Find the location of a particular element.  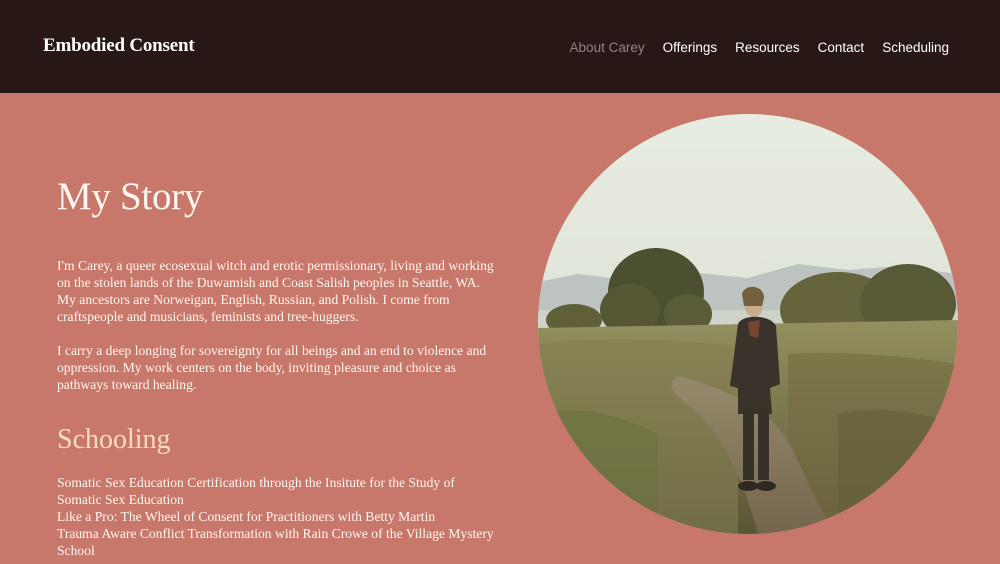

page-title: My Story is located at coordinates (130, 196).